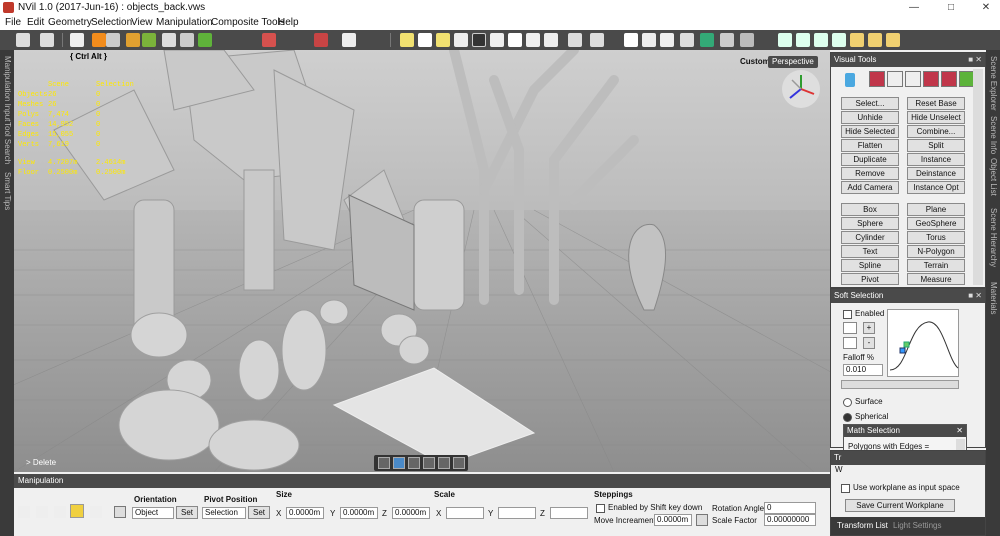 The width and height of the screenshot is (1000, 536). What do you see at coordinates (838, 471) in the screenshot?
I see `transform-field: W` at bounding box center [838, 471].